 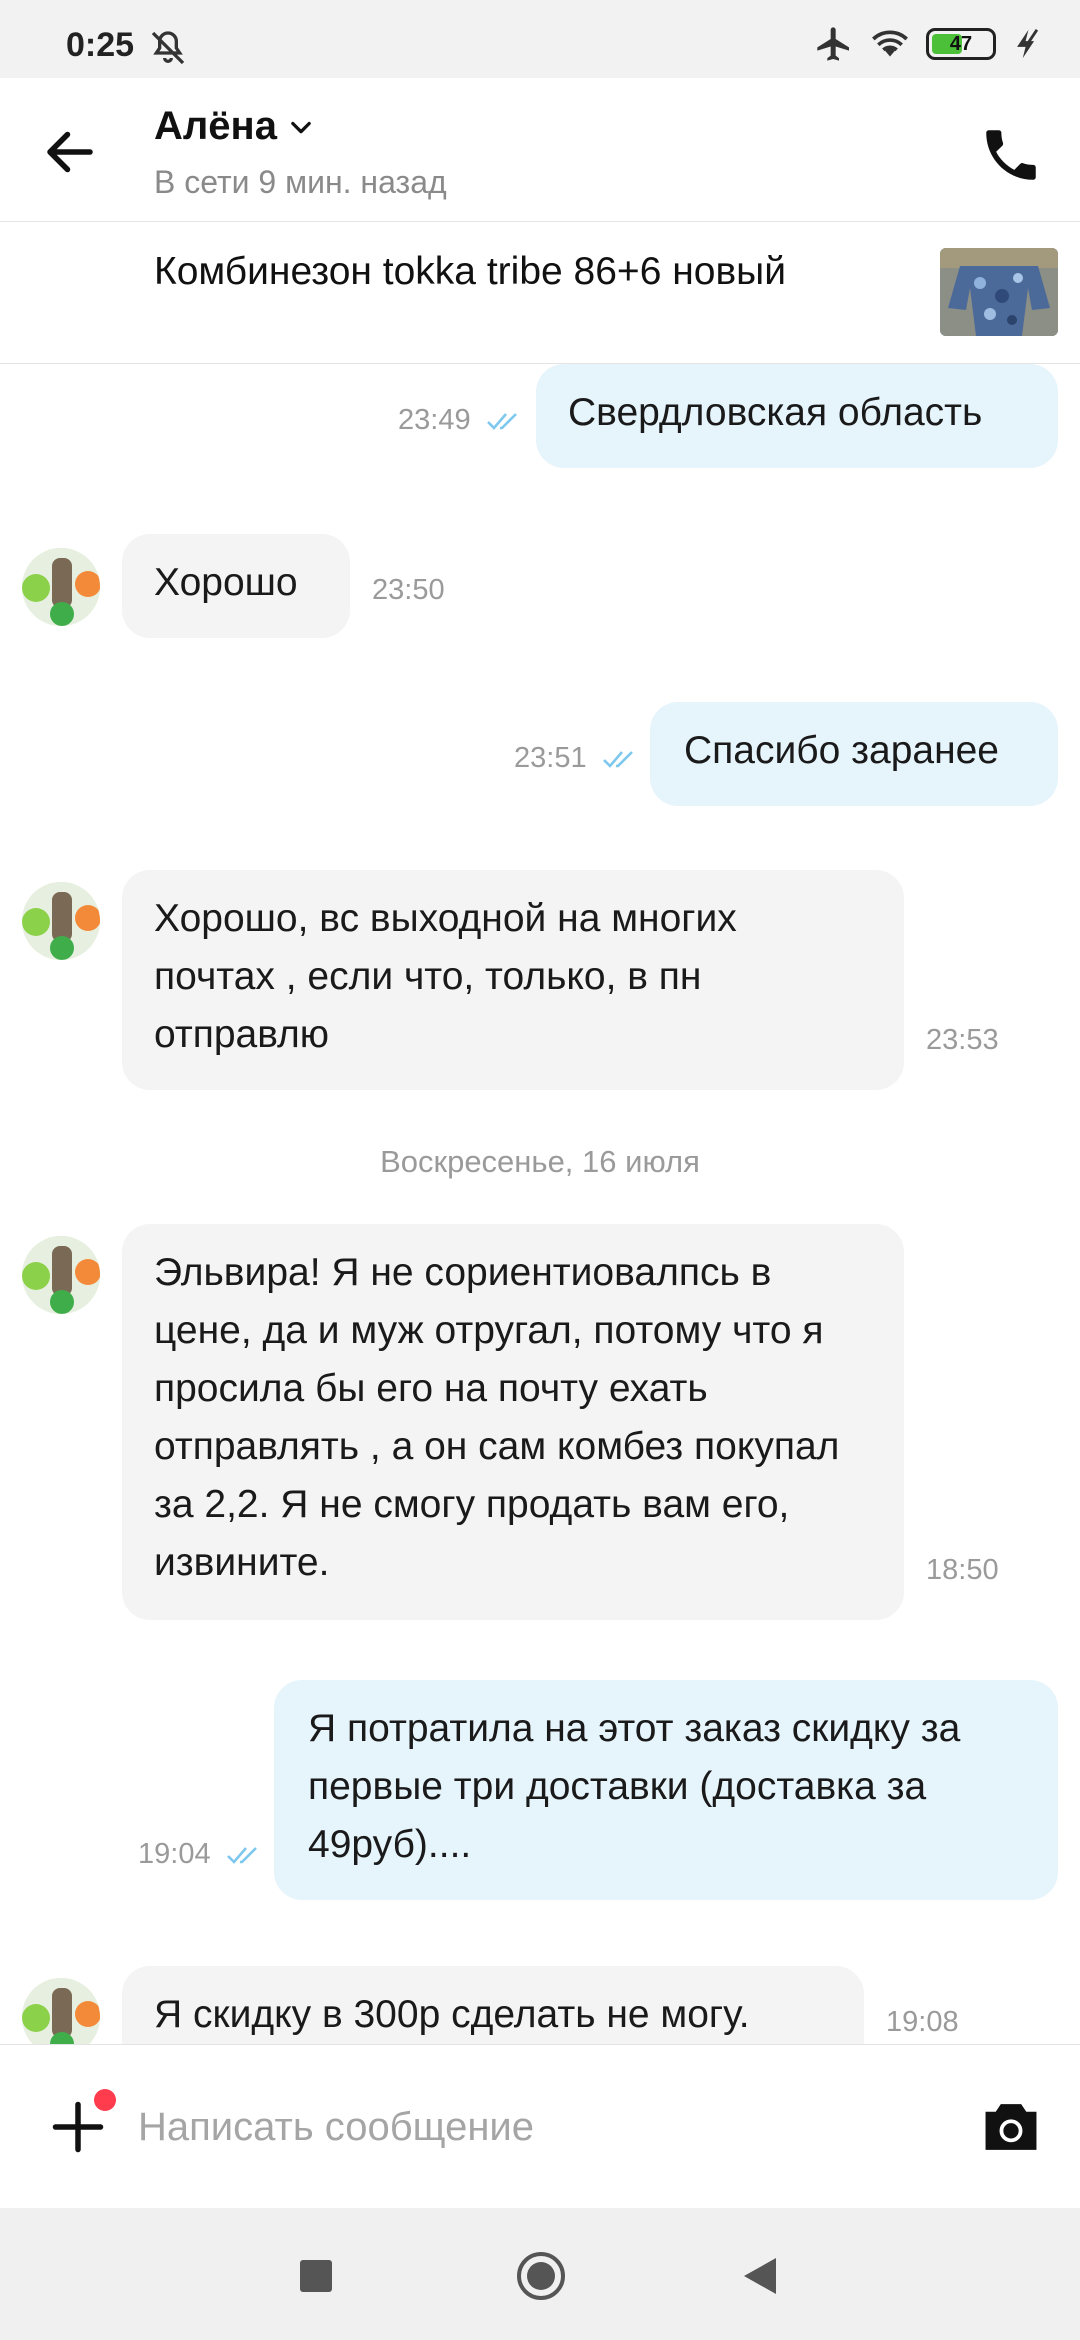 What do you see at coordinates (760, 2276) in the screenshot?
I see `back-triangle-icon` at bounding box center [760, 2276].